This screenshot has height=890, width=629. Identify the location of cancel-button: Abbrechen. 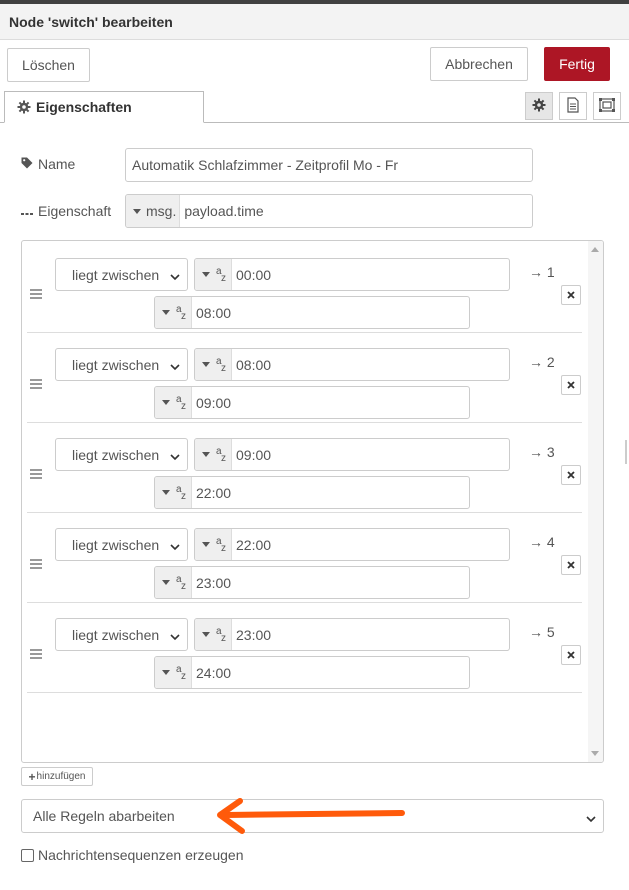
(479, 64).